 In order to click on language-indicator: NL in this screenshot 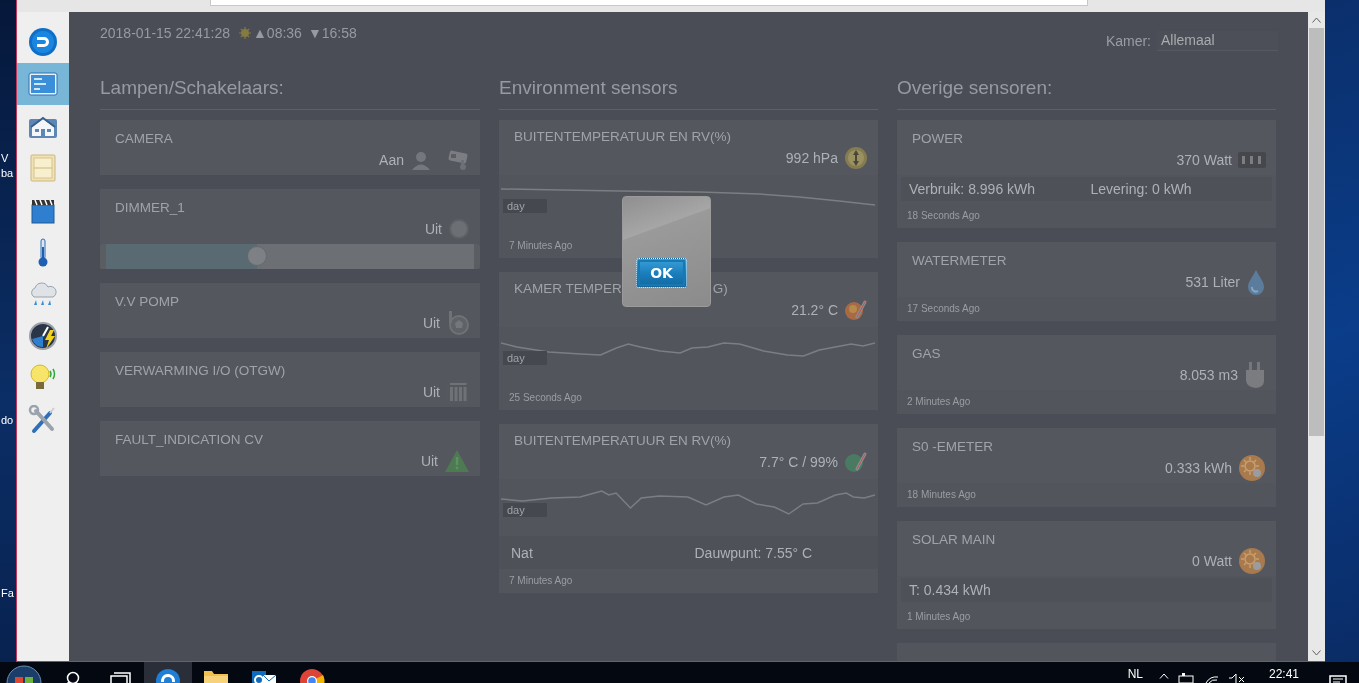, I will do `click(1135, 671)`.